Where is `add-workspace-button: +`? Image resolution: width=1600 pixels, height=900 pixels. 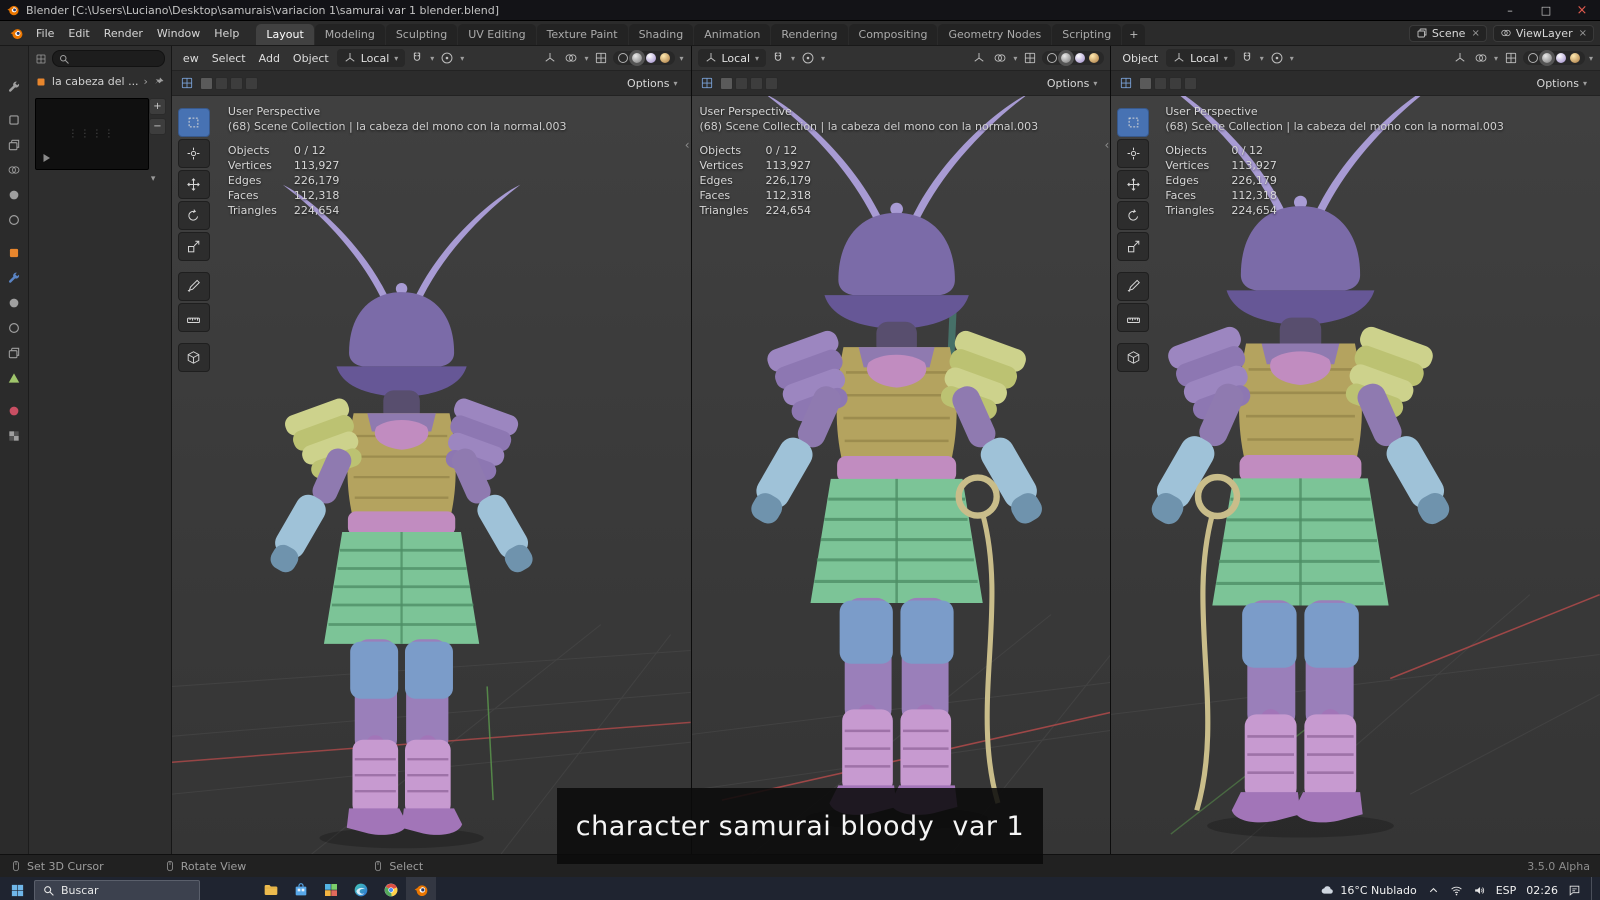 add-workspace-button: + is located at coordinates (1134, 34).